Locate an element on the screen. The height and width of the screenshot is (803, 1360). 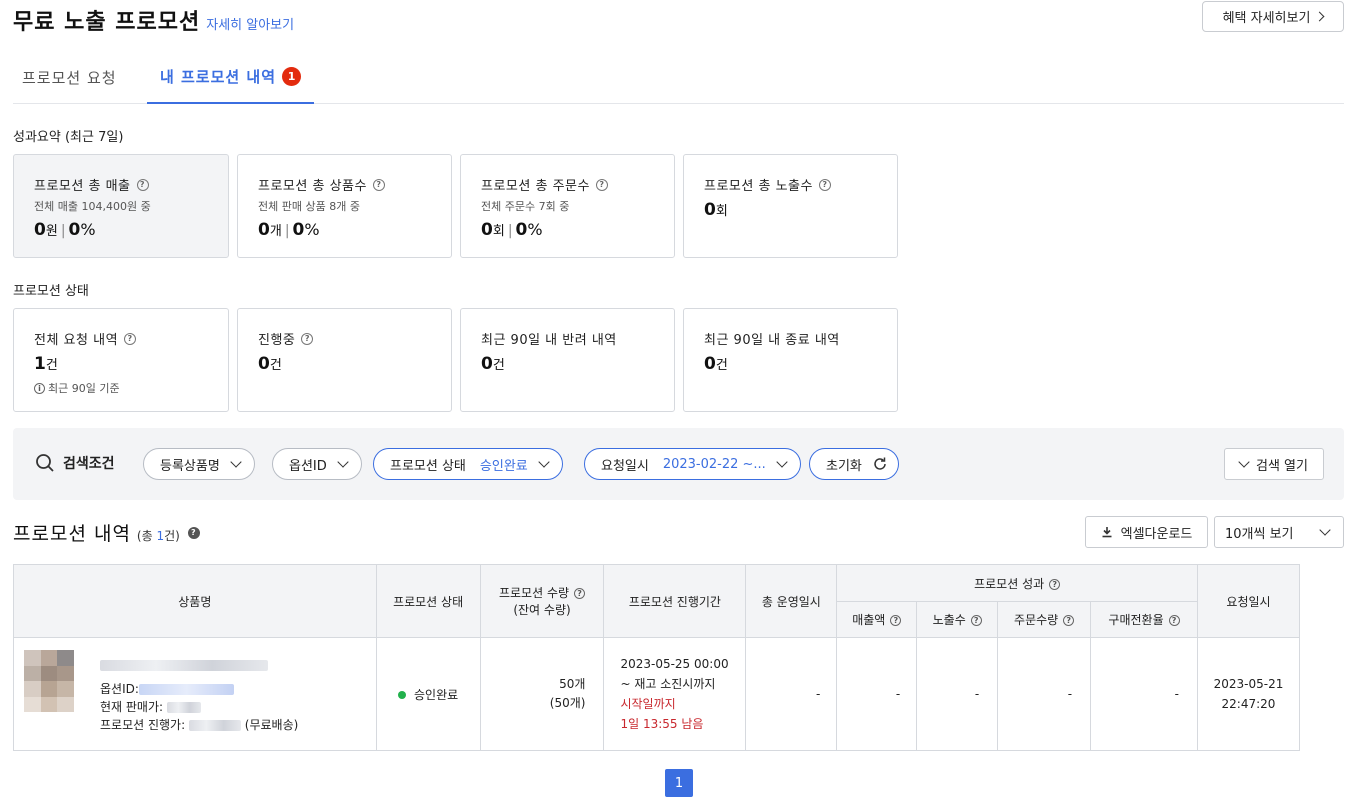
col-header-conversion: 구매전환율? is located at coordinates (1144, 619).